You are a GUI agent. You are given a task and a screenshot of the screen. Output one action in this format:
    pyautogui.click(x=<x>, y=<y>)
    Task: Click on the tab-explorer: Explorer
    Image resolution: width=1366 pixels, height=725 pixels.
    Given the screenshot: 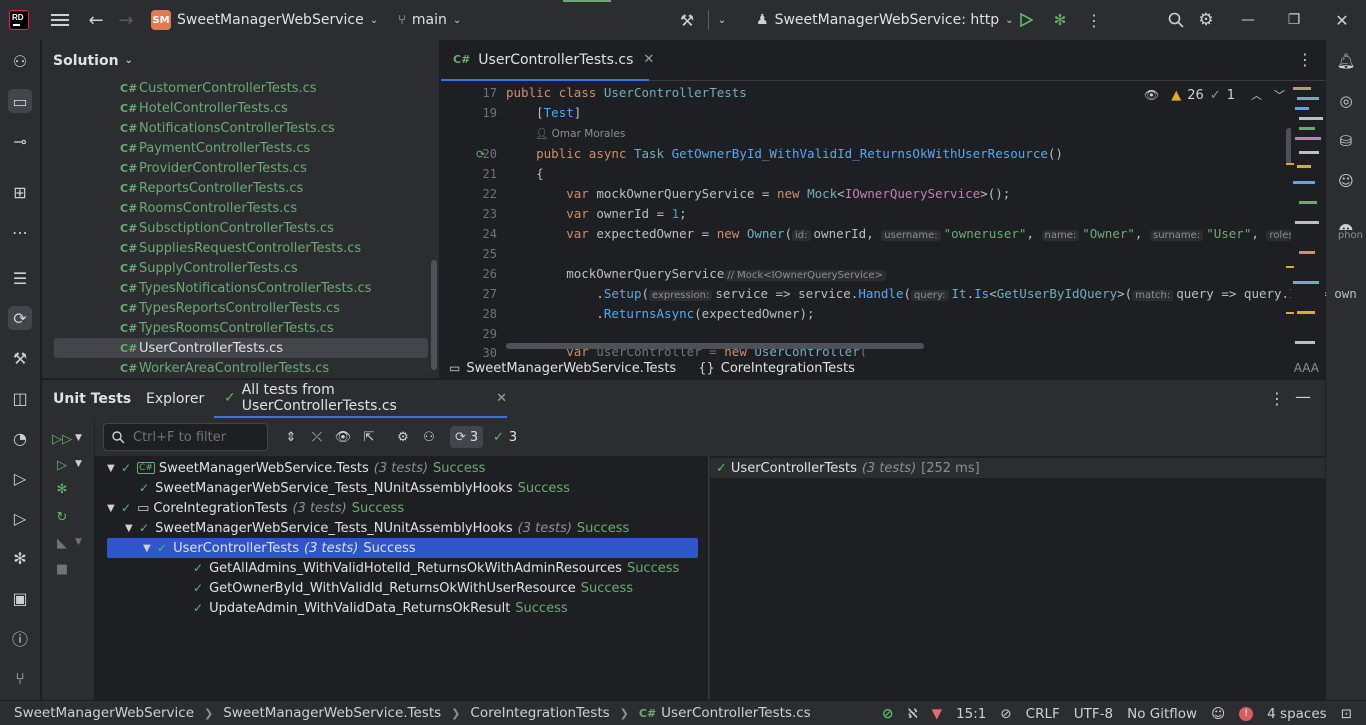 What is the action you would take?
    pyautogui.click(x=175, y=399)
    